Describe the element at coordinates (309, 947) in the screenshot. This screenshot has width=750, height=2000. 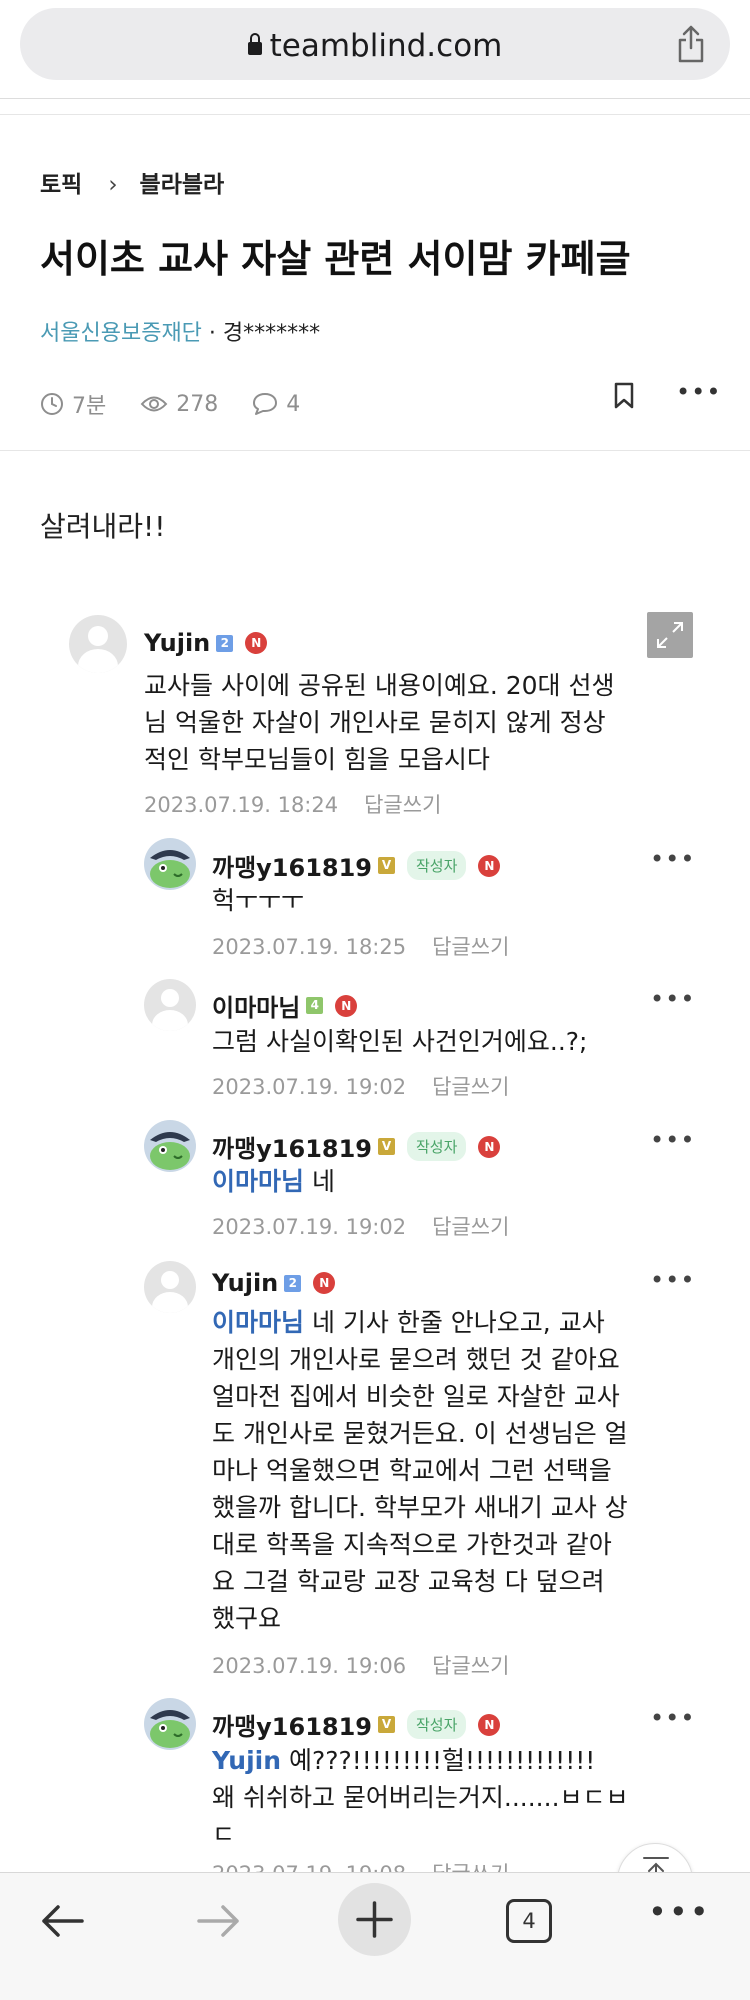
I see `comment-date: 2023.07.19. 18:25` at that location.